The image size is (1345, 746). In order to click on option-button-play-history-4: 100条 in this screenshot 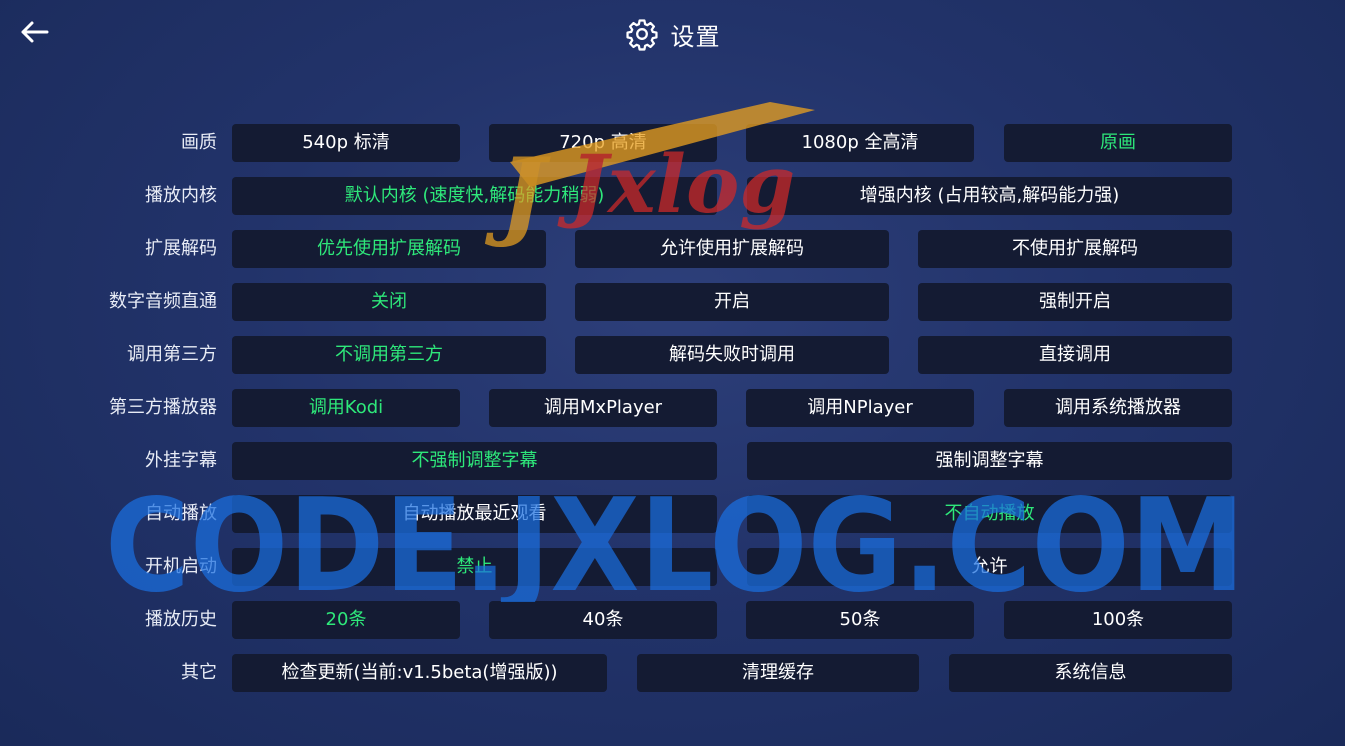, I will do `click(1118, 620)`.